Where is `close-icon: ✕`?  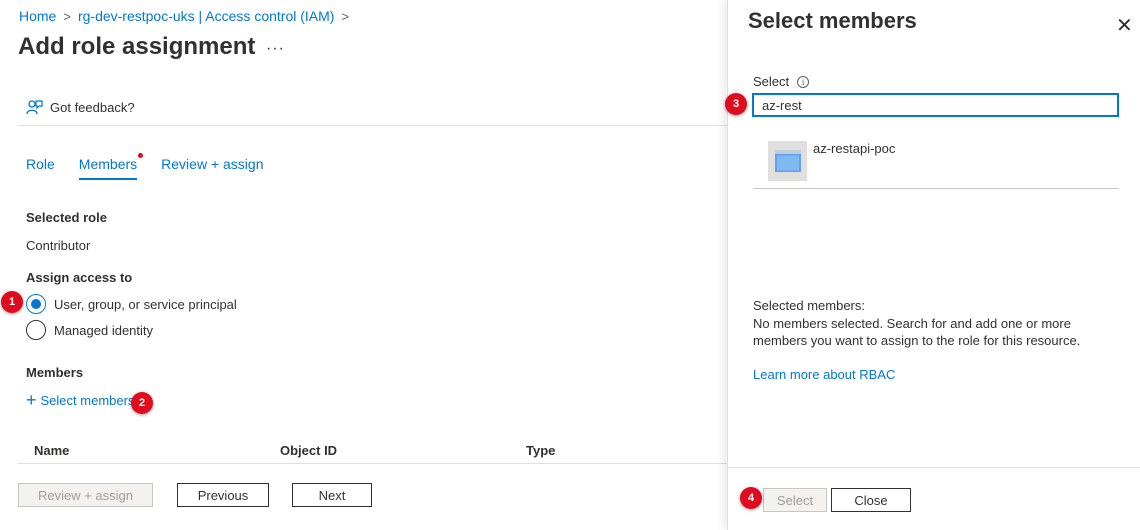 close-icon: ✕ is located at coordinates (1124, 25).